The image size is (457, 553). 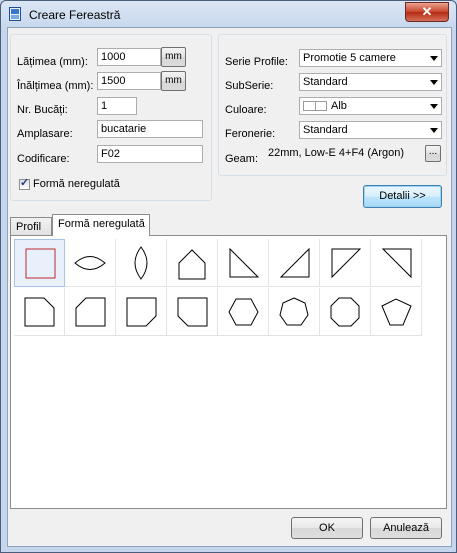 I want to click on tab-profil: Profil, so click(x=31, y=227).